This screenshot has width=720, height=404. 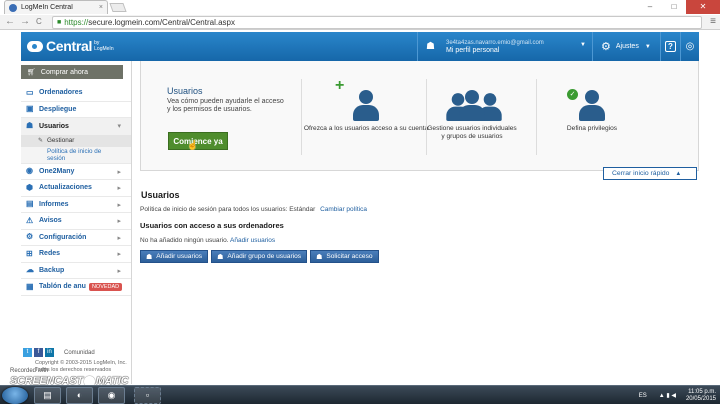 What do you see at coordinates (592, 100) in the screenshot?
I see `privileges-illustration-icon: ✓` at bounding box center [592, 100].